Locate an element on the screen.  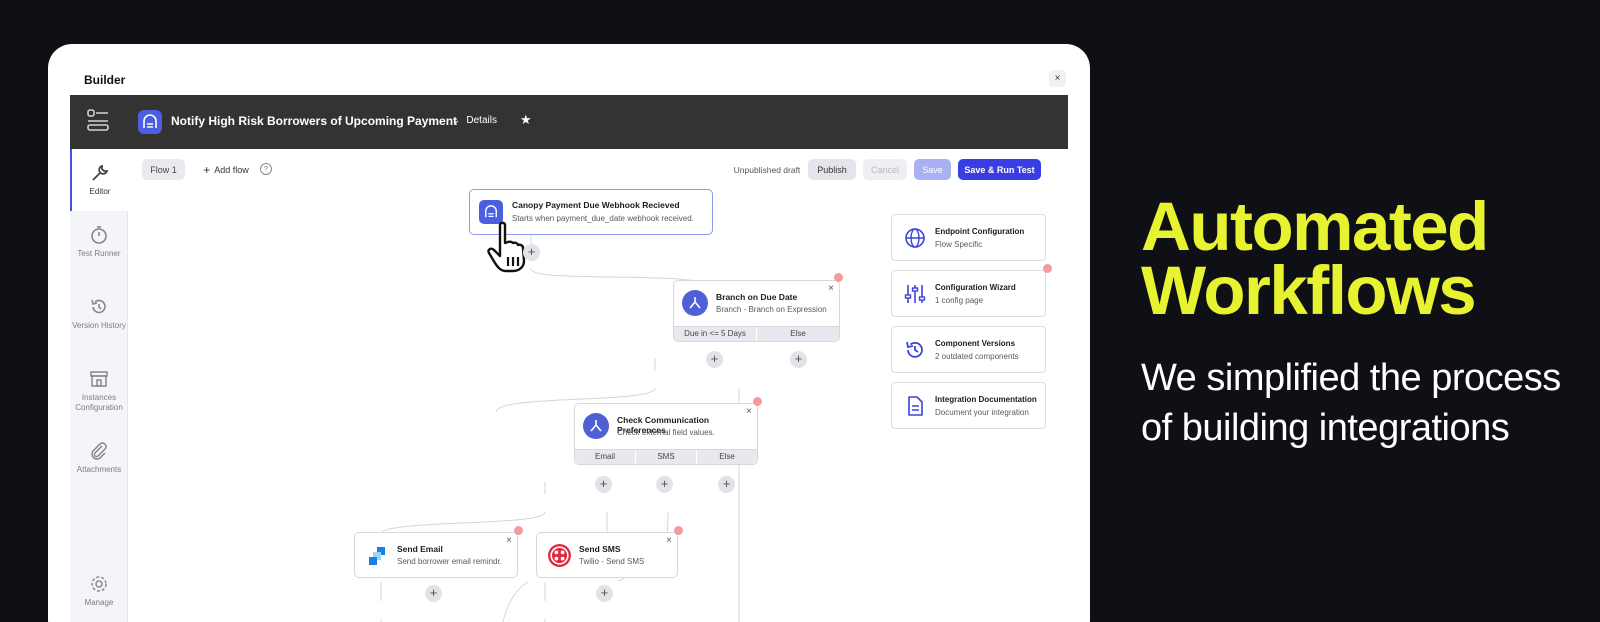
email-app-icon is located at coordinates (377, 556).